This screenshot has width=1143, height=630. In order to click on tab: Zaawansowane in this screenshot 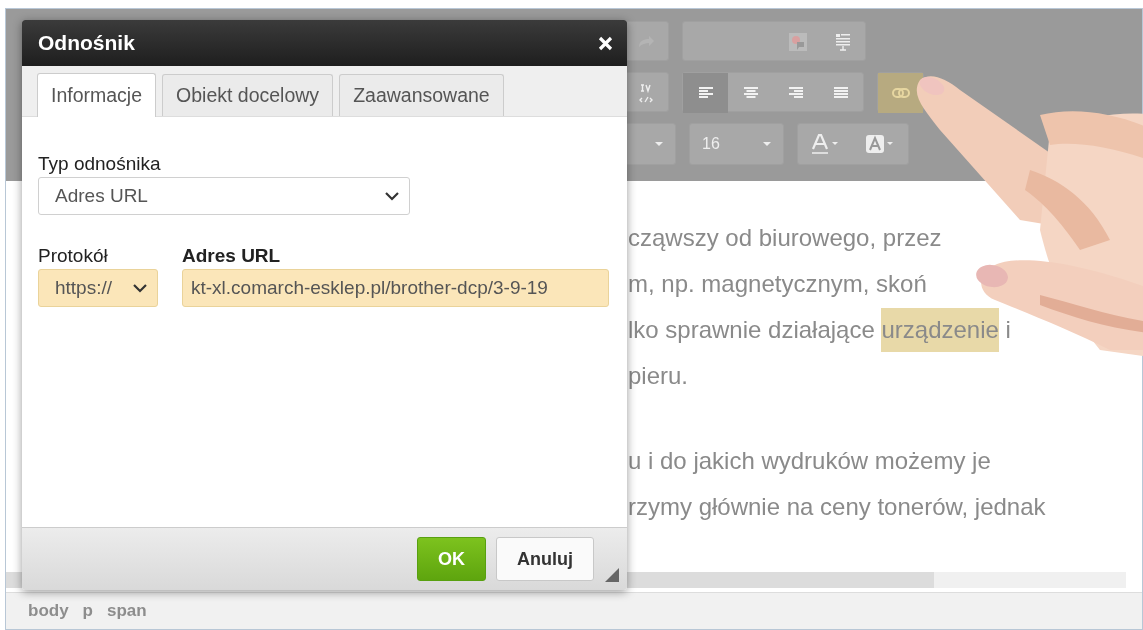, I will do `click(421, 95)`.